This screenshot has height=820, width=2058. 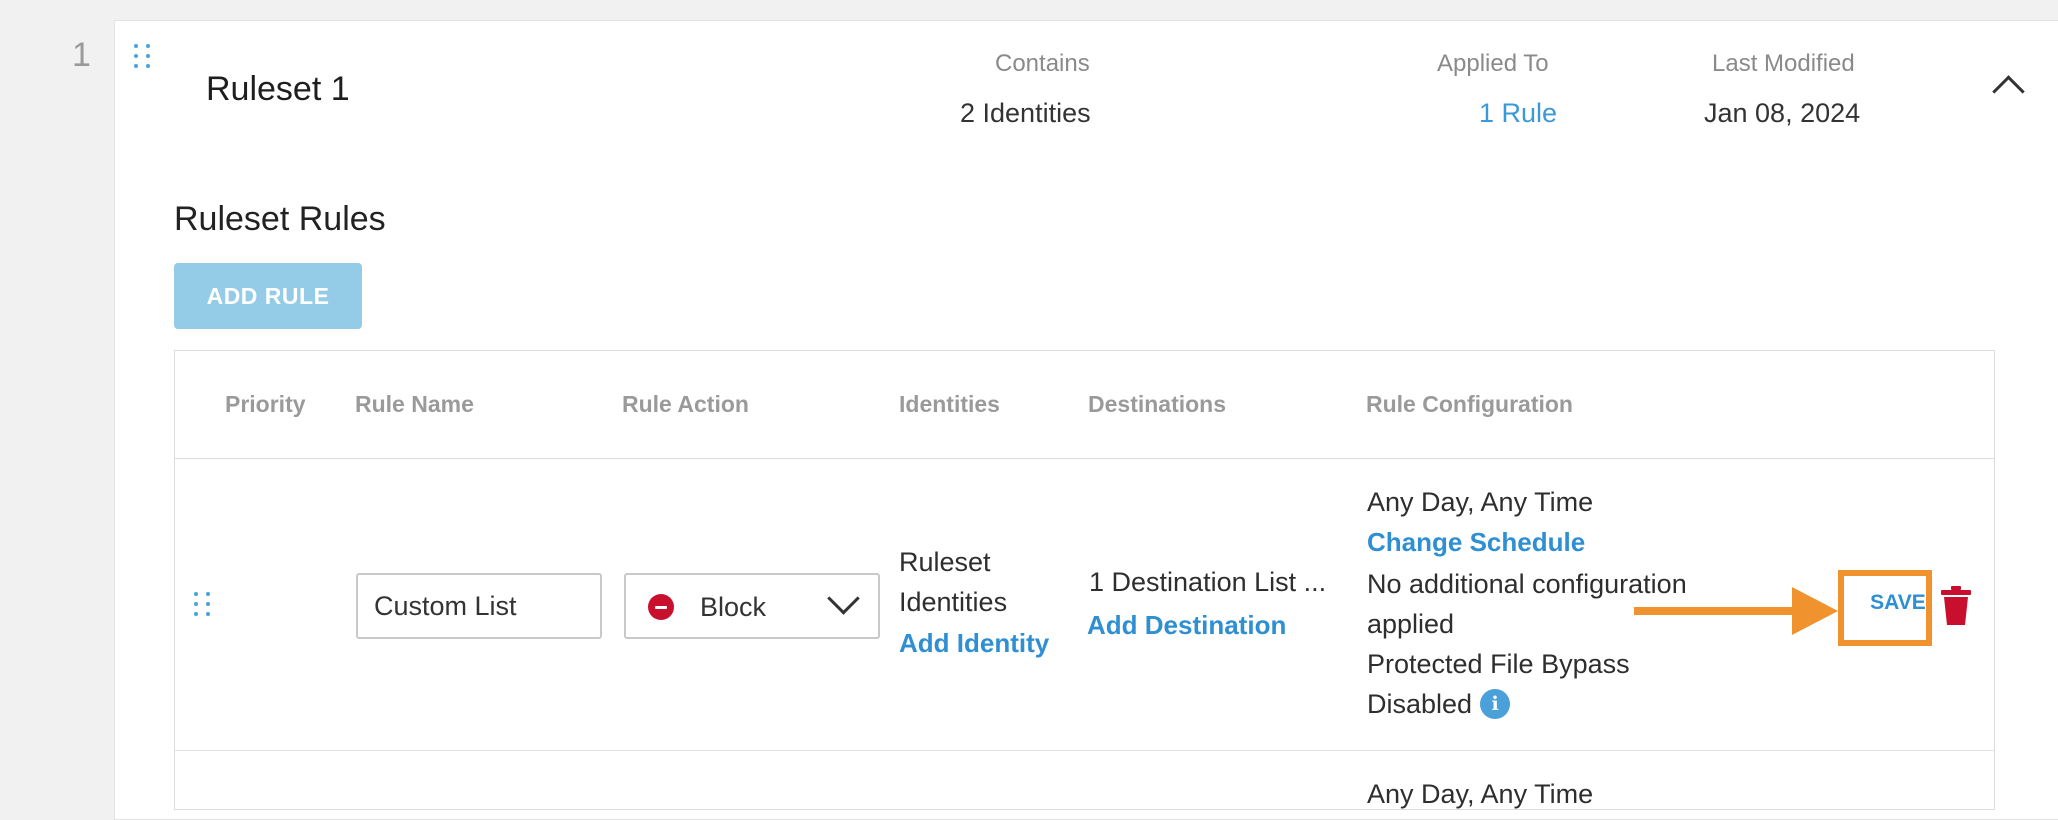 What do you see at coordinates (1518, 113) in the screenshot?
I see `applied-to-link: 1 Rule` at bounding box center [1518, 113].